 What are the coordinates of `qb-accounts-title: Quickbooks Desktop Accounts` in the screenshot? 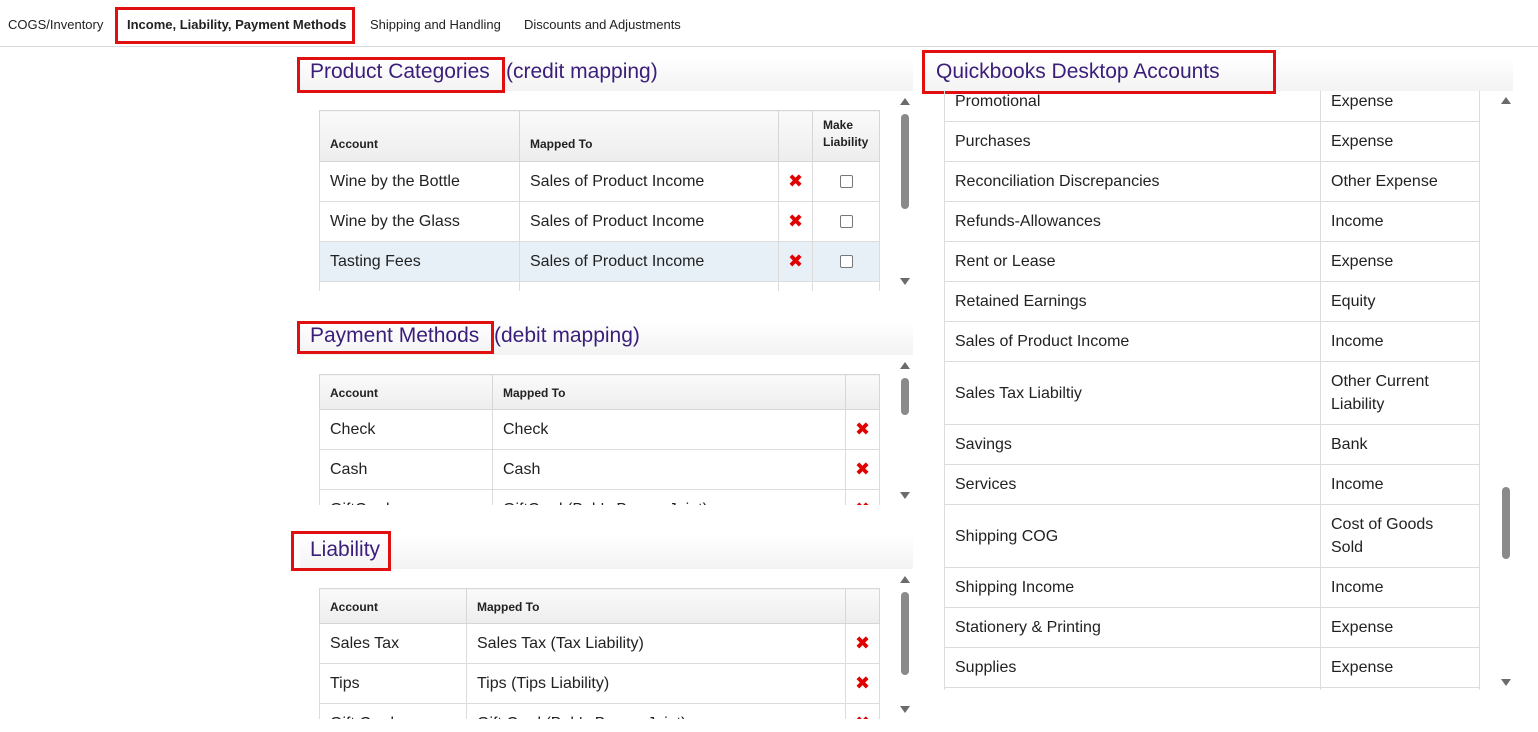 It's located at (1078, 71).